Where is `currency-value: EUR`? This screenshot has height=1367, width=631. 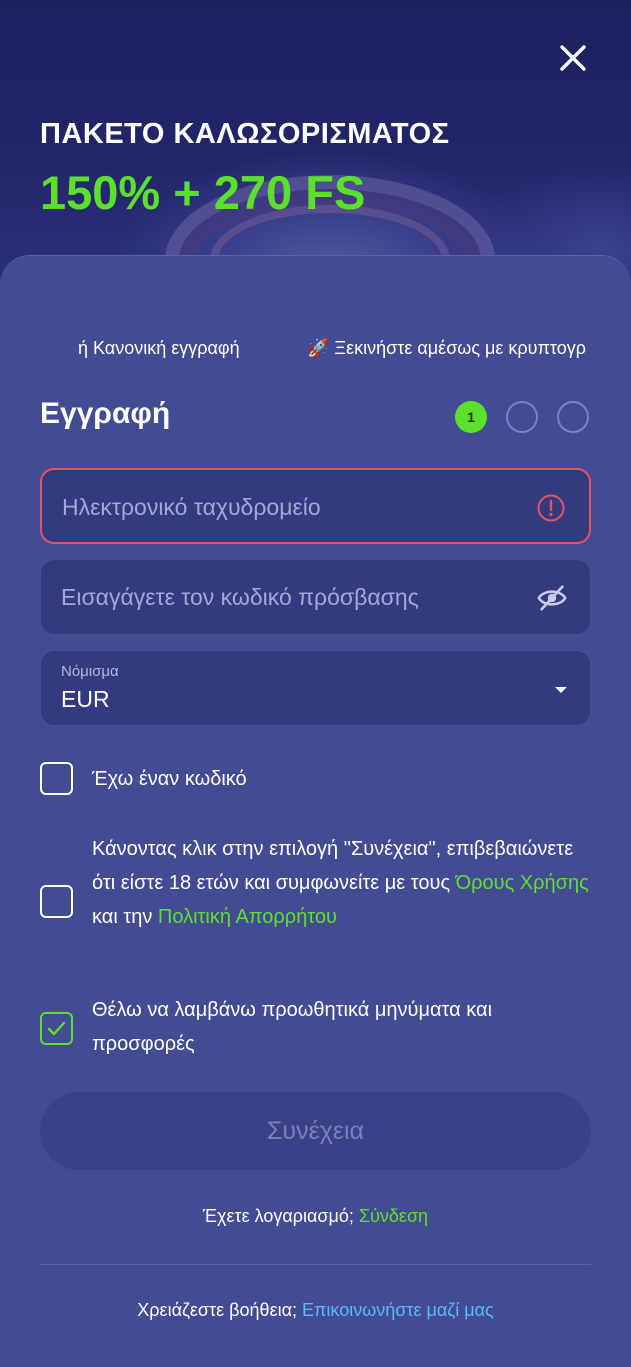
currency-value: EUR is located at coordinates (85, 699).